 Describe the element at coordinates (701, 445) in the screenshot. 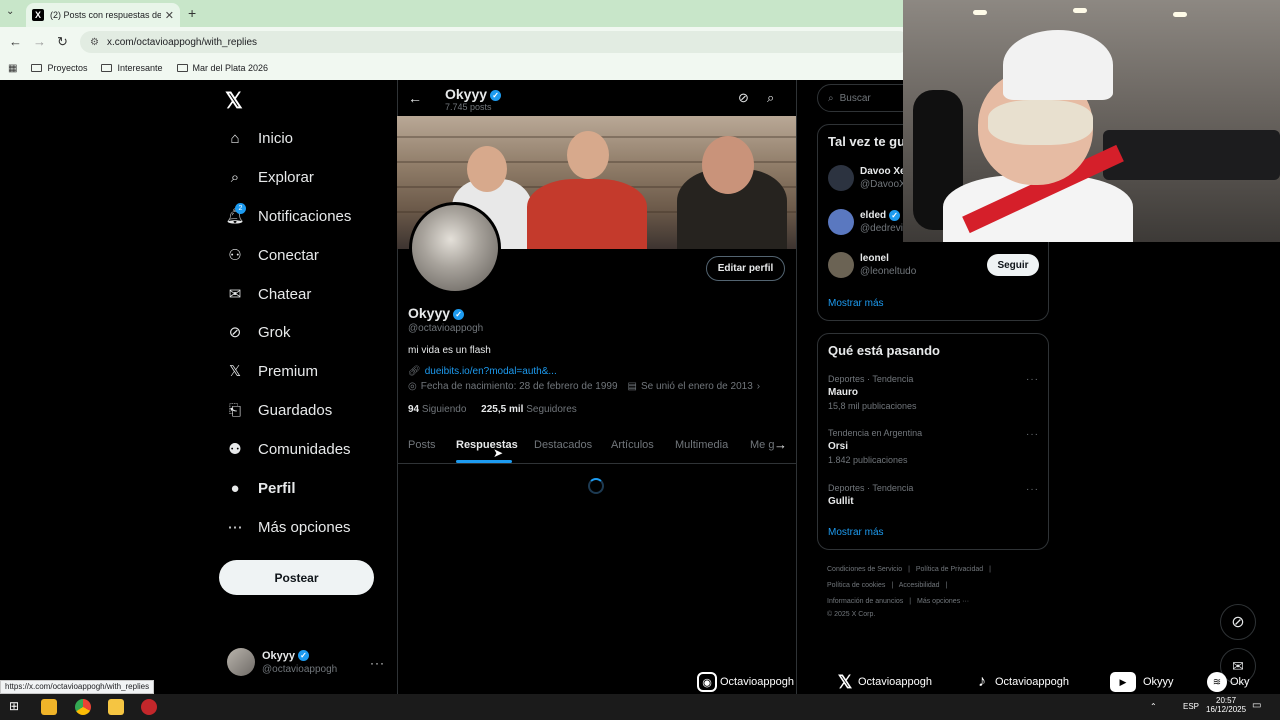

I see `tab-multimedia: Multimedia` at that location.